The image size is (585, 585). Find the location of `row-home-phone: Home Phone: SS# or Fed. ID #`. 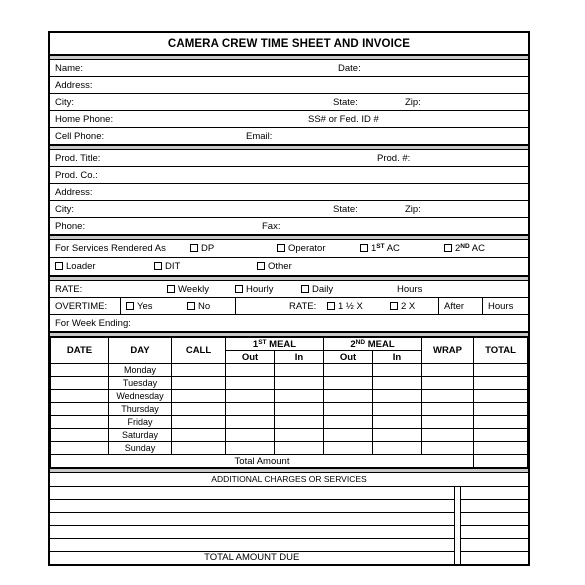

row-home-phone: Home Phone: SS# or Fed. ID # is located at coordinates (289, 119).